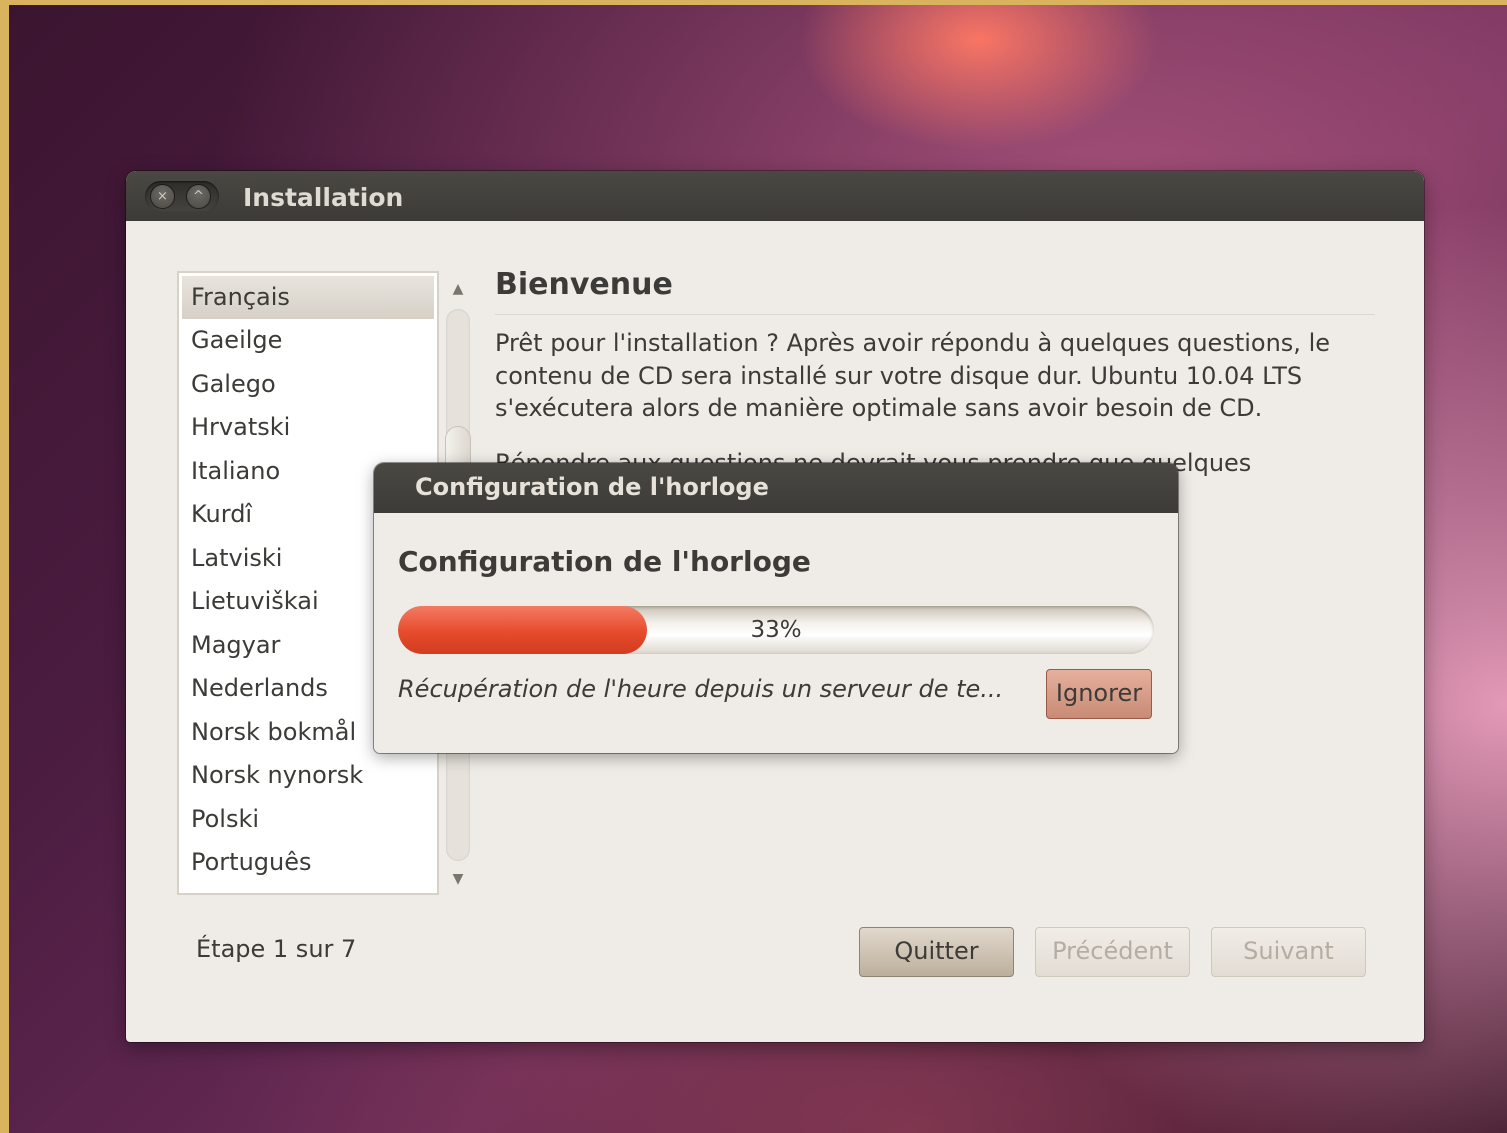  What do you see at coordinates (308, 297) in the screenshot?
I see `language-item-selected: Français` at bounding box center [308, 297].